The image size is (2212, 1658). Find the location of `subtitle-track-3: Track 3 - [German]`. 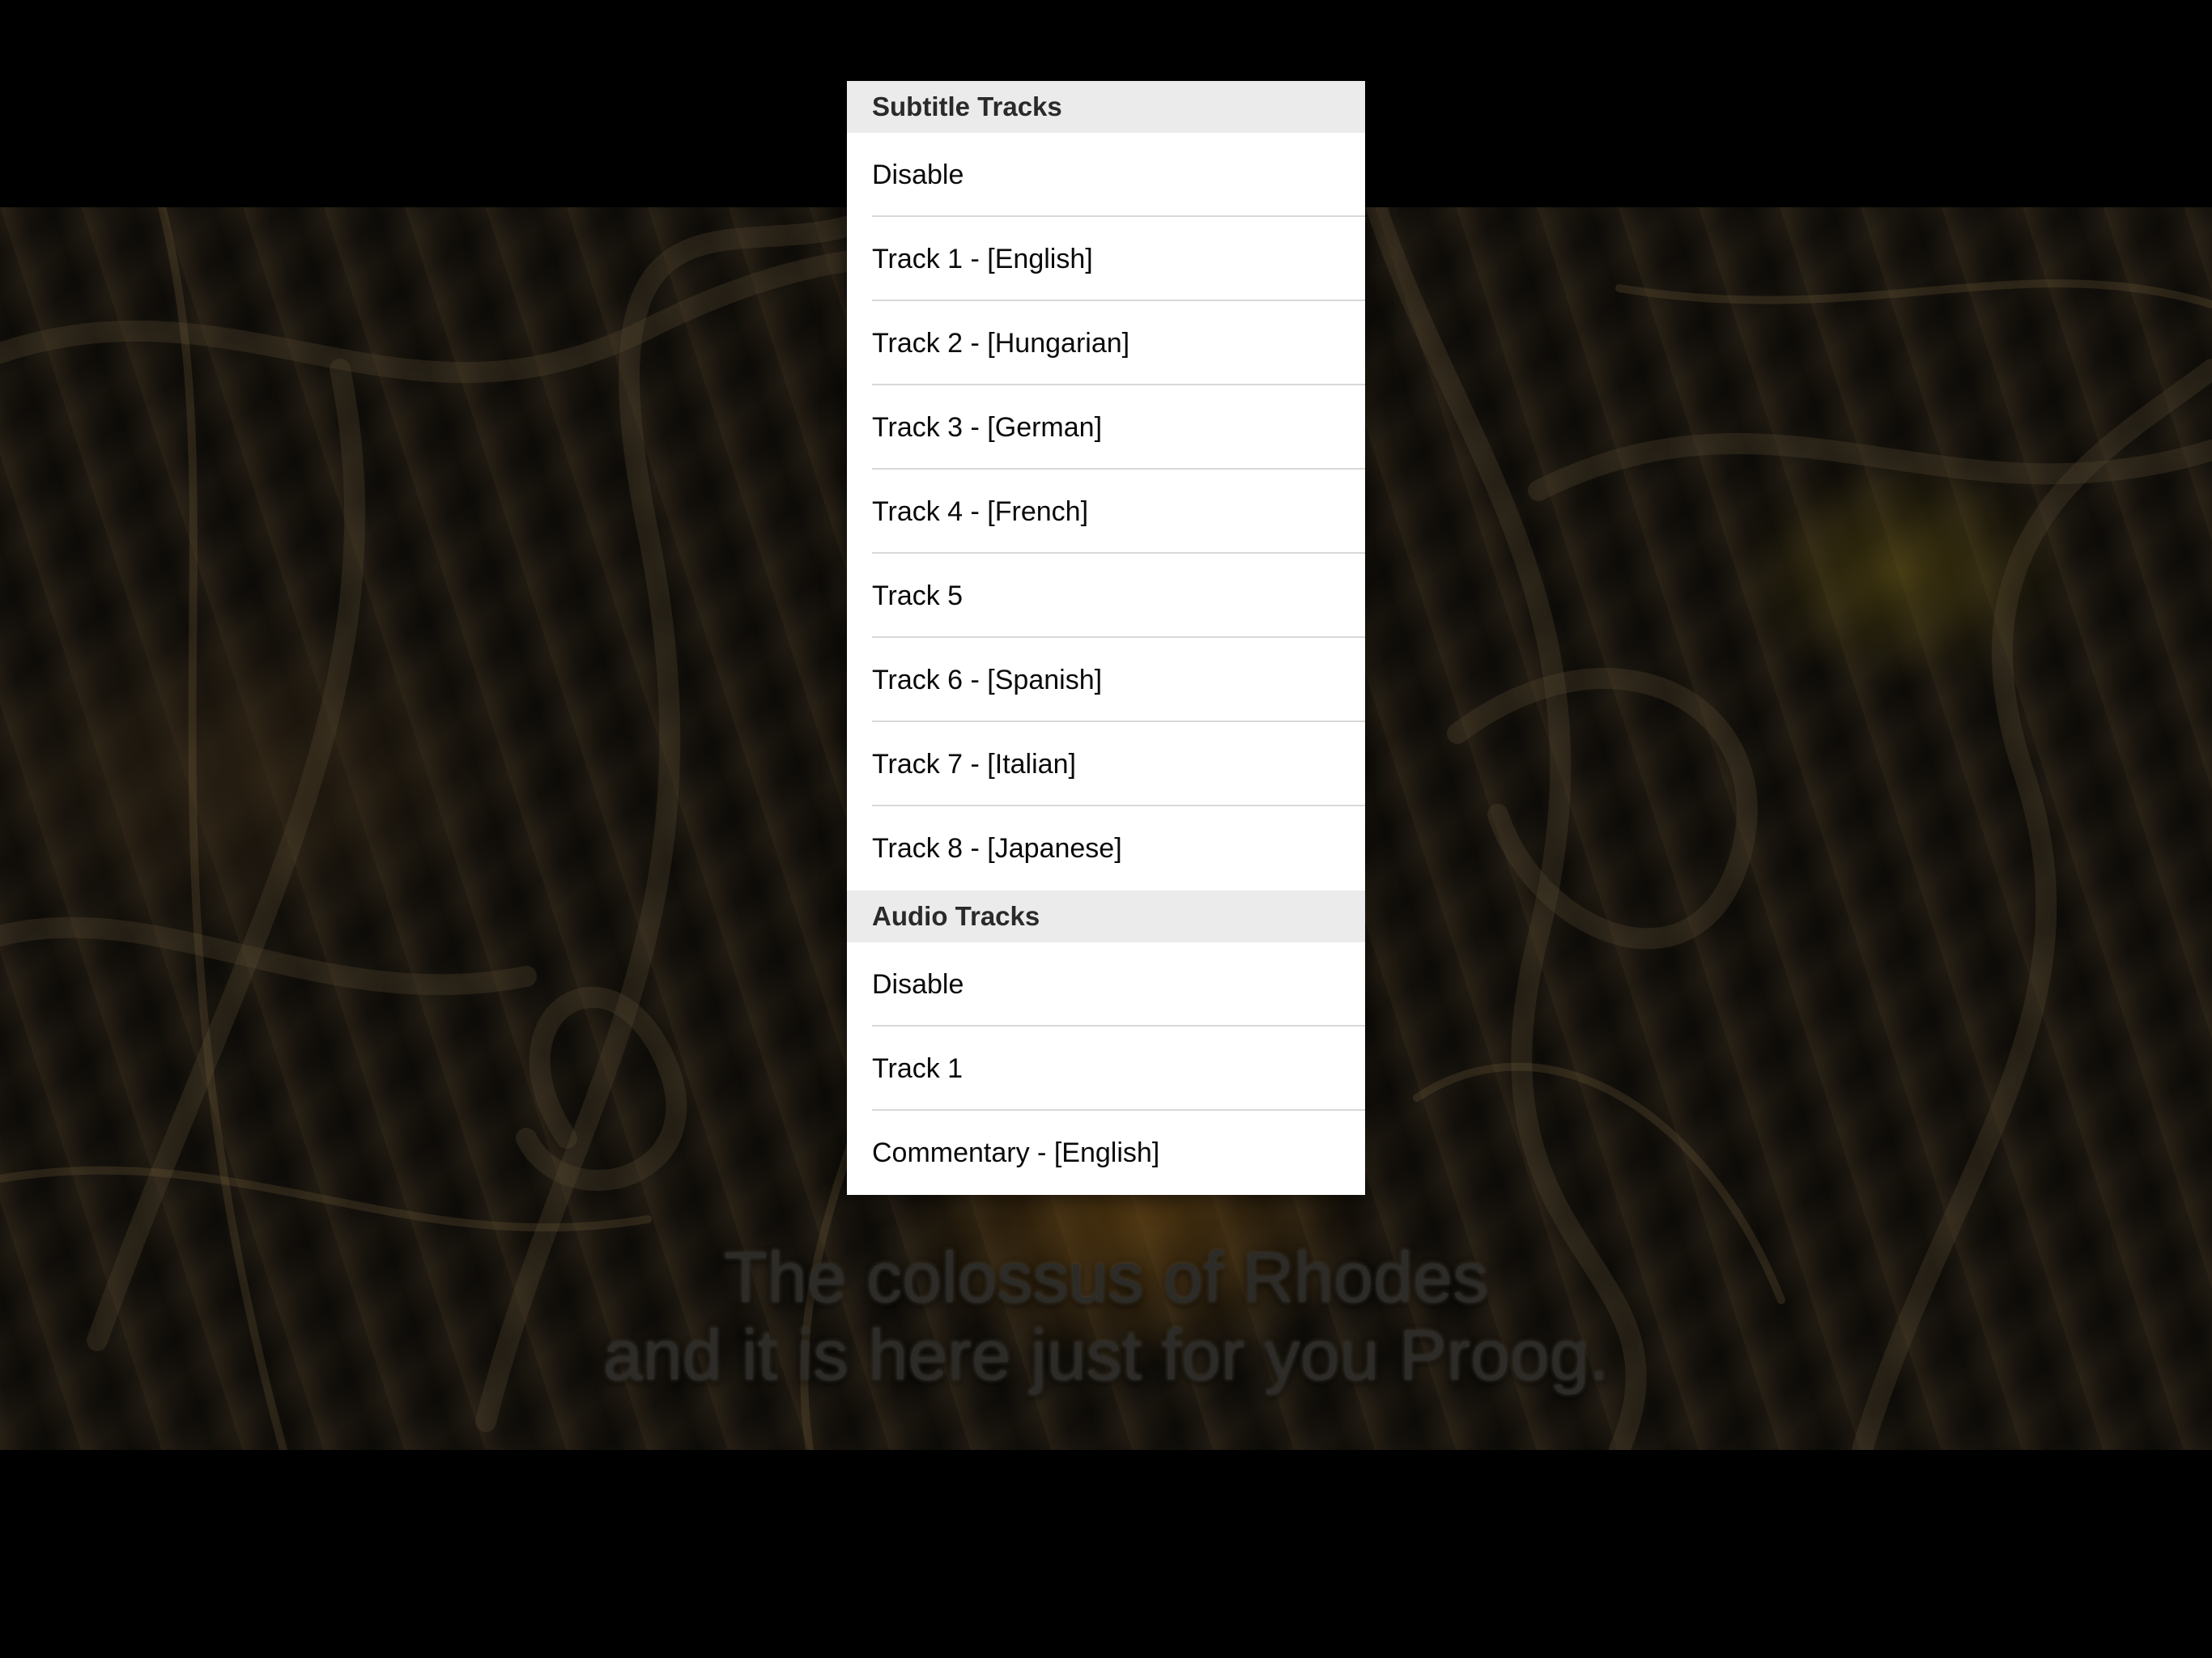

subtitle-track-3: Track 3 - [German] is located at coordinates (1106, 427).